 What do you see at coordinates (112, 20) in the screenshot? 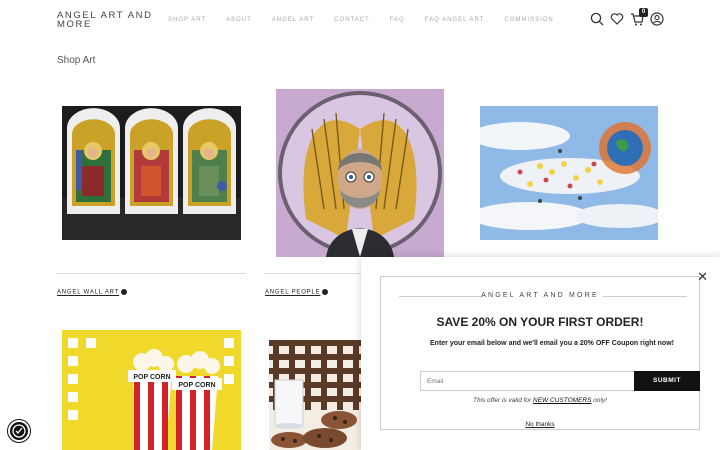
I see `site-logo: ANGEL ART AND MORE` at bounding box center [112, 20].